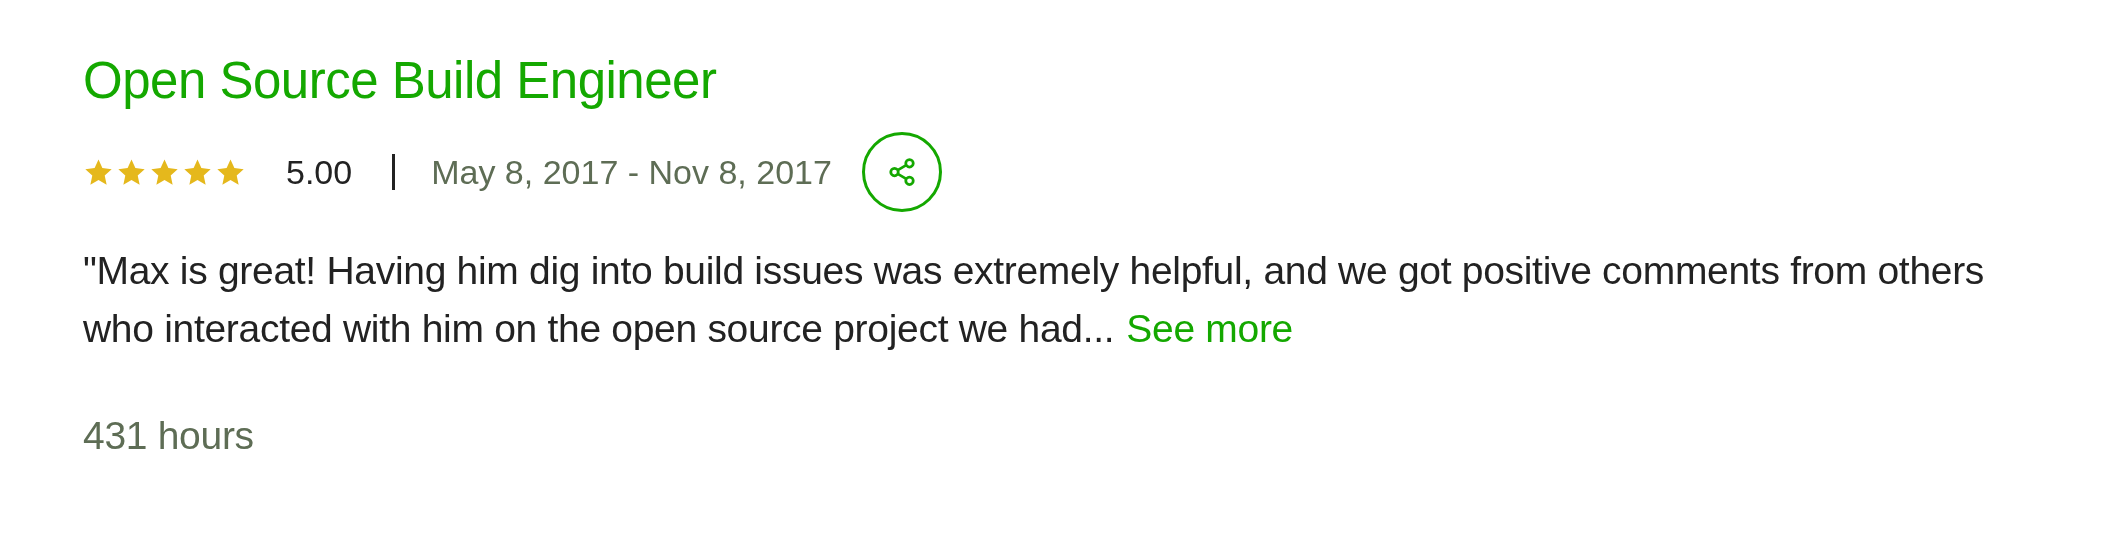 This screenshot has width=2126, height=549. What do you see at coordinates (1209, 328) in the screenshot?
I see `see-more-link: See more` at bounding box center [1209, 328].